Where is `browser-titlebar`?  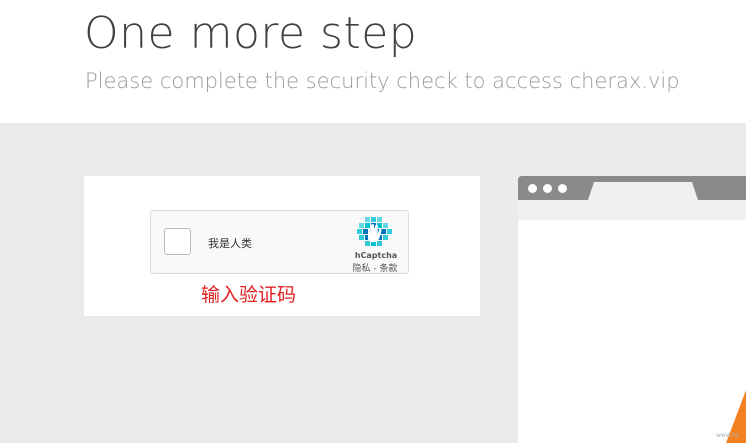
browser-titlebar is located at coordinates (632, 188).